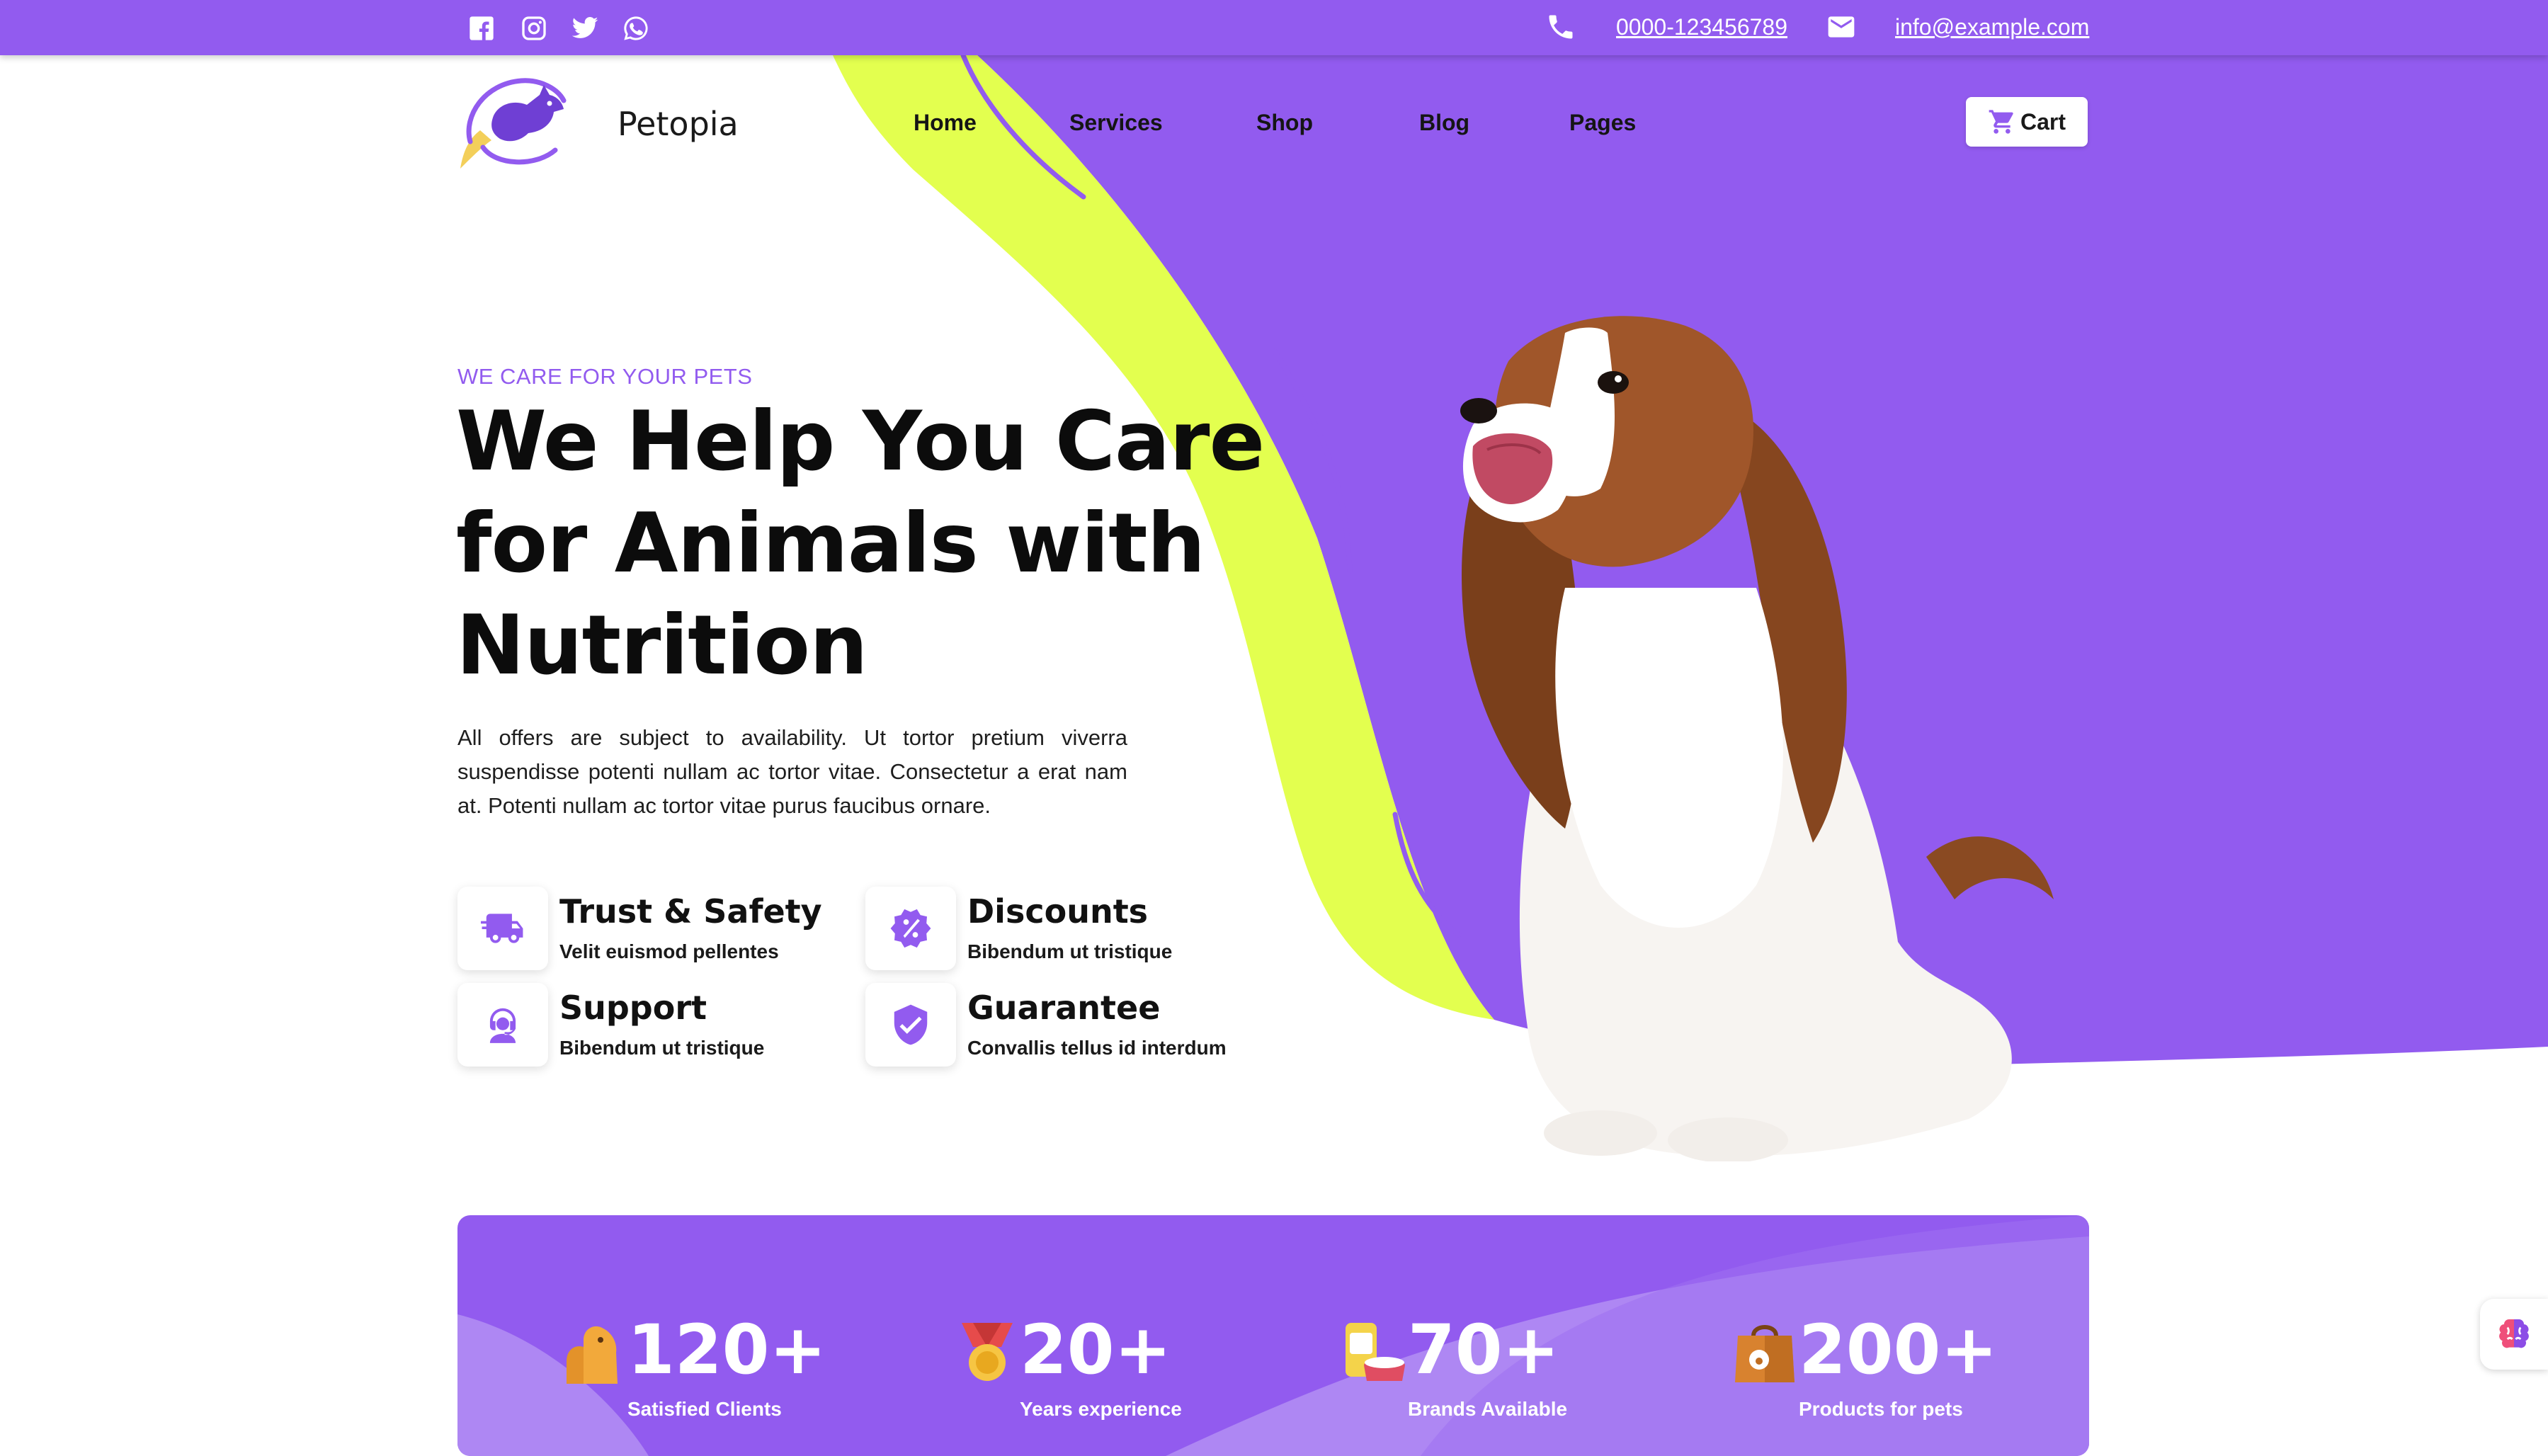 Image resolution: width=2548 pixels, height=1456 pixels. Describe the element at coordinates (534, 29) in the screenshot. I see `instagram-icon` at that location.